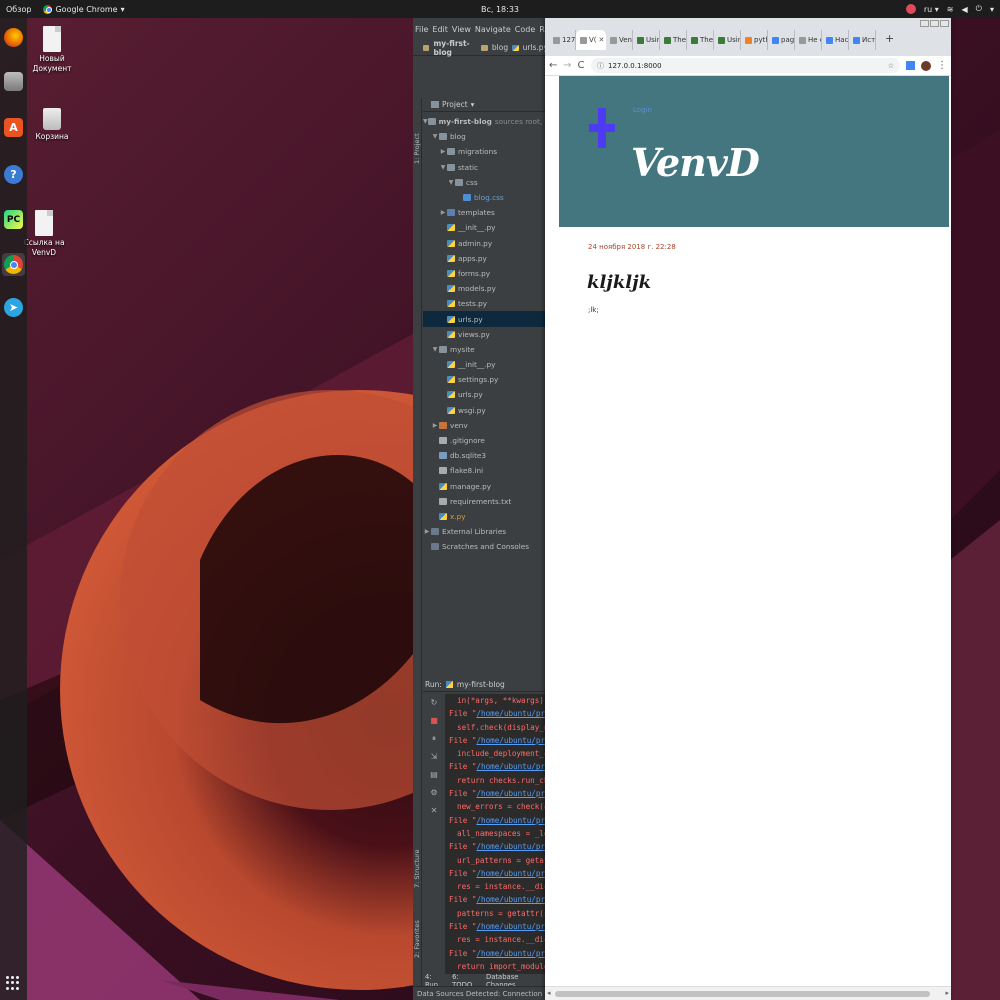  What do you see at coordinates (748, 993) in the screenshot?
I see `horizontal-scrollbar: ◂ ▸` at bounding box center [748, 993].